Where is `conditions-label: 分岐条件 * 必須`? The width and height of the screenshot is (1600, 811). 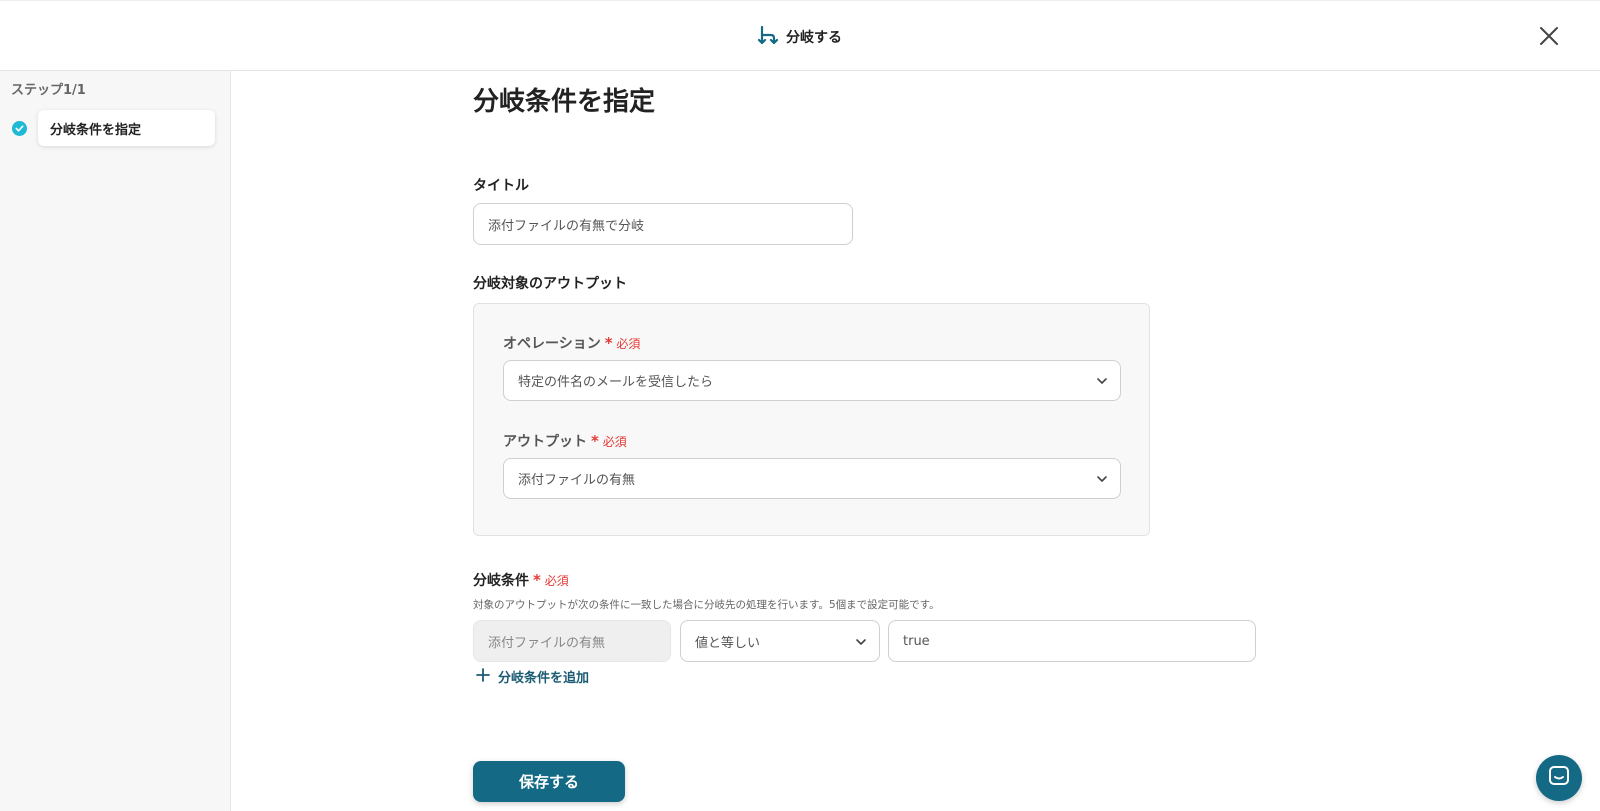 conditions-label: 分岐条件 * 必須 is located at coordinates (521, 580).